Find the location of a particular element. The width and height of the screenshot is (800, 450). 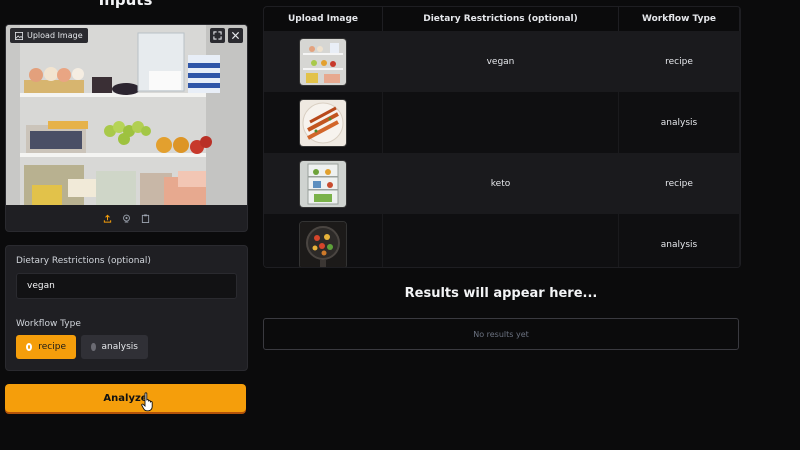

workflow-option-recipe: recipe is located at coordinates (46, 347).